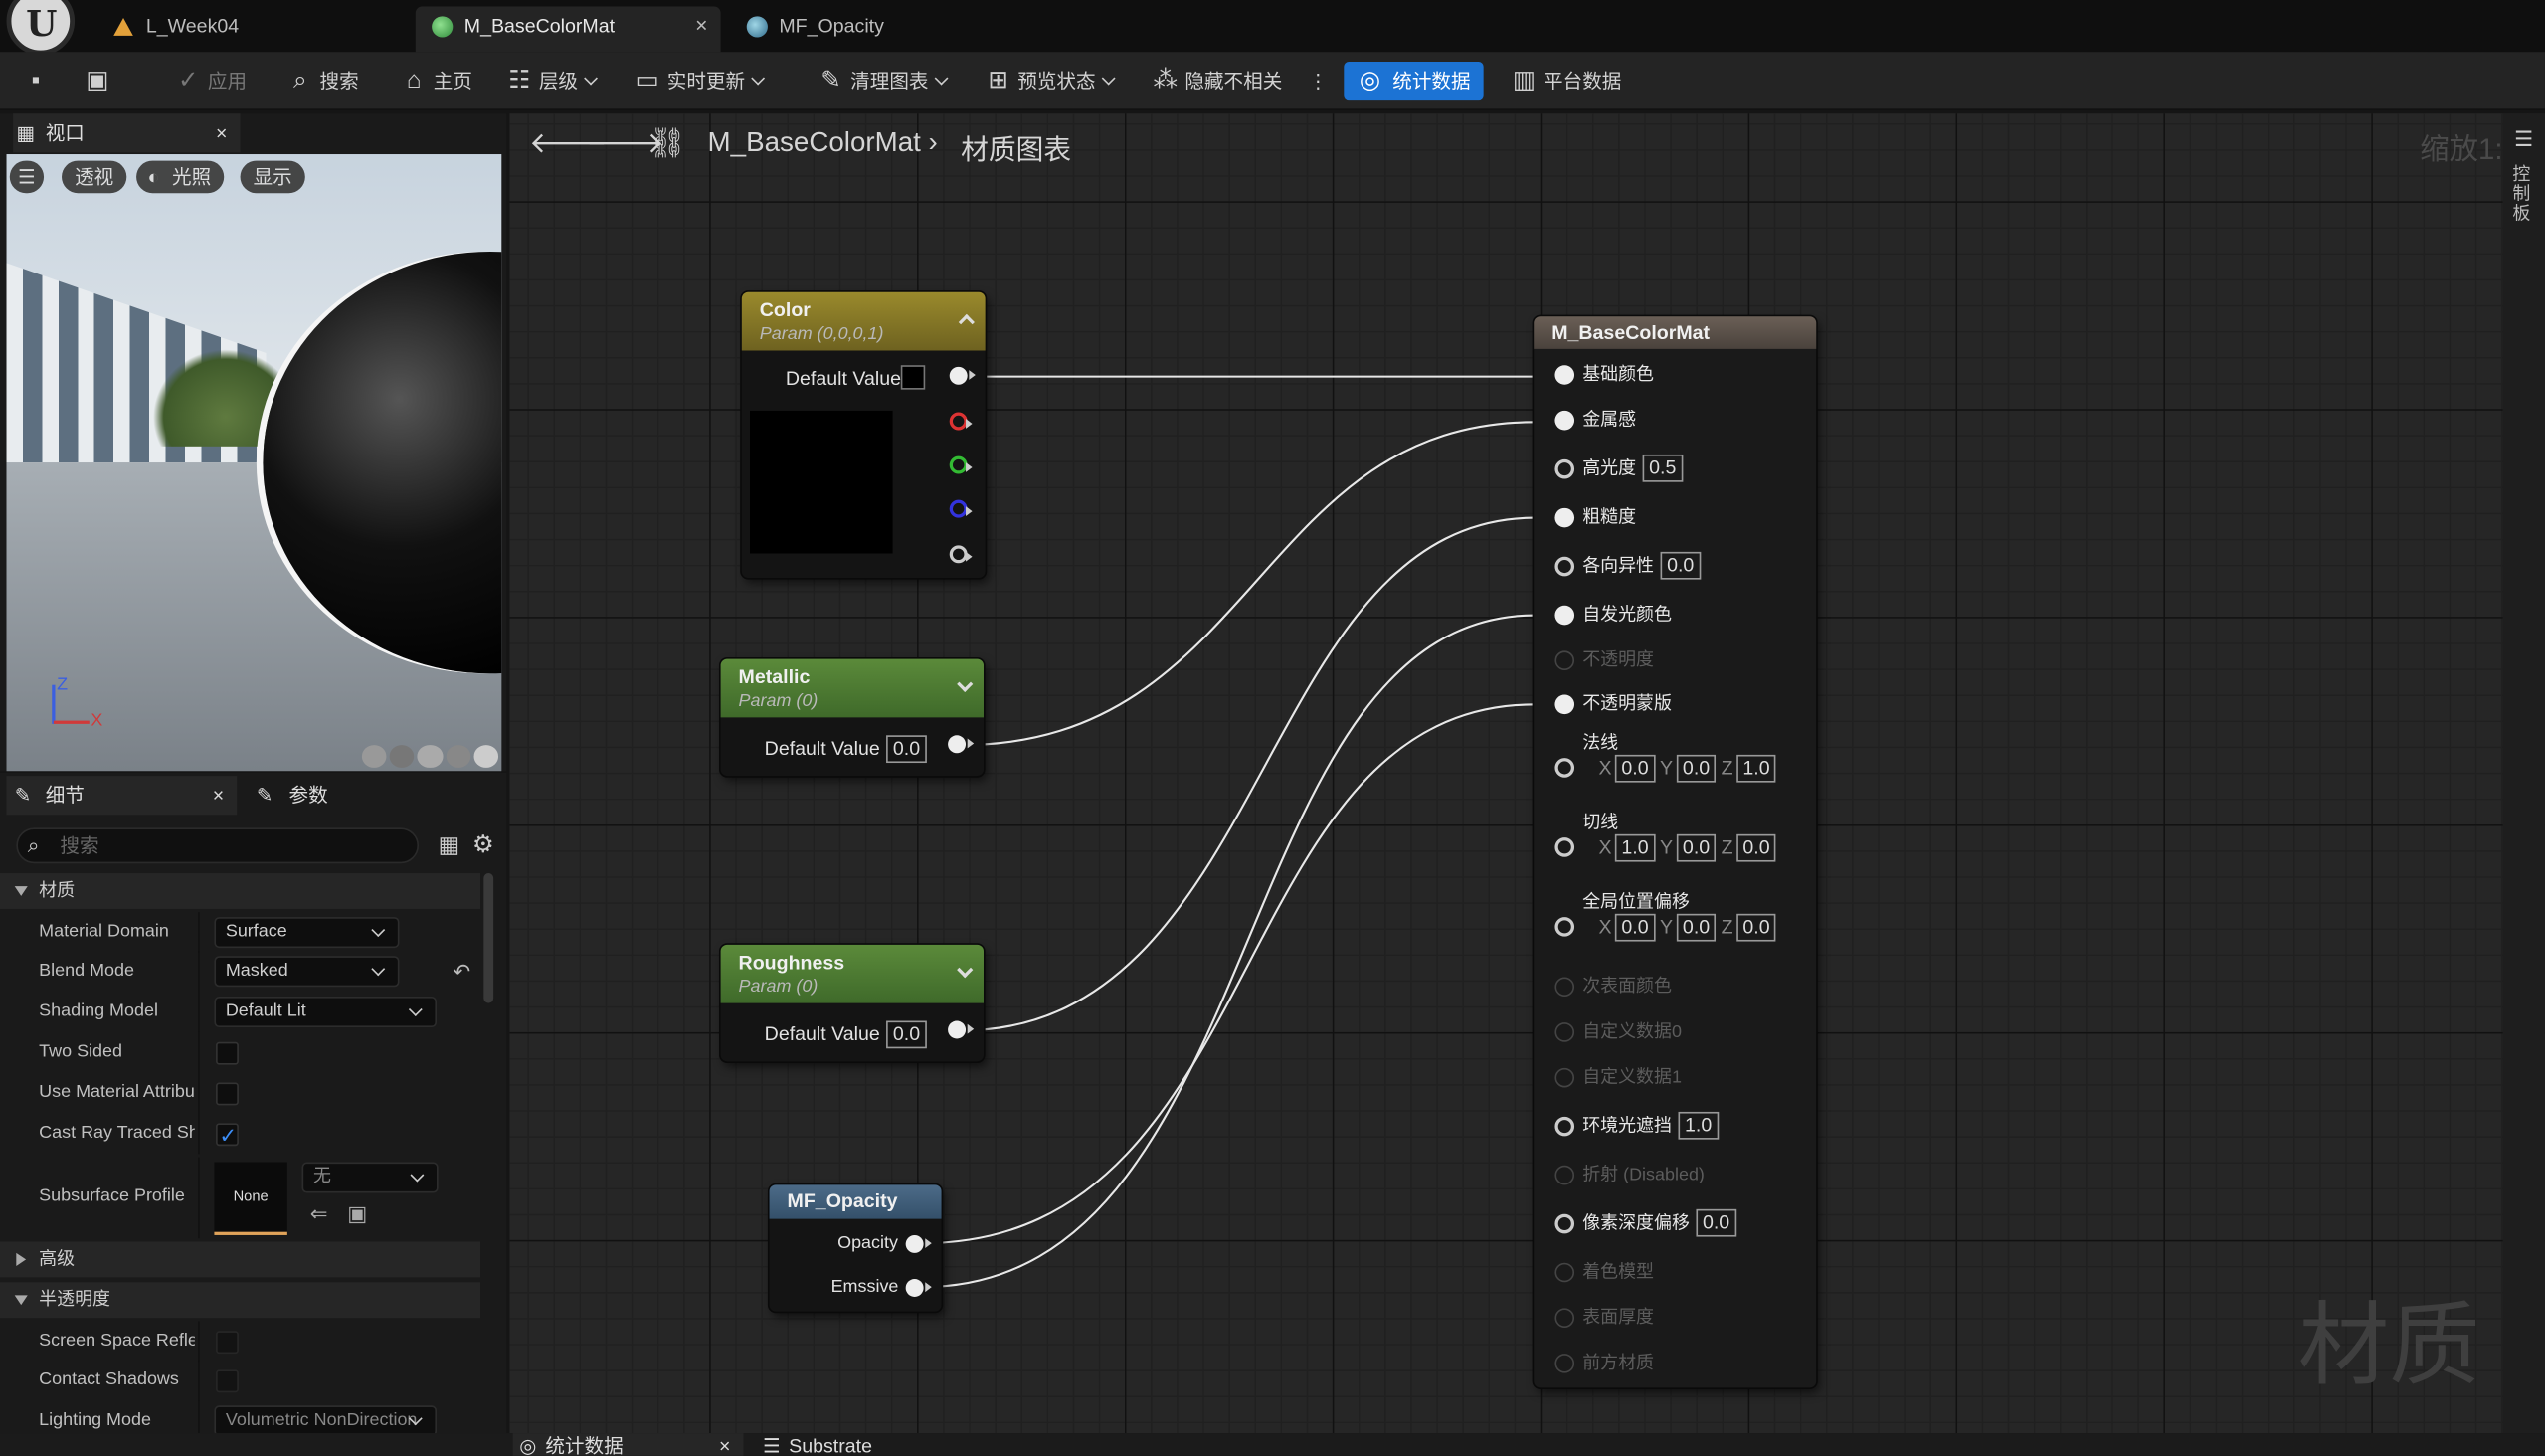 The height and width of the screenshot is (1456, 2545). What do you see at coordinates (209, 81) in the screenshot?
I see `apply-button: ✓ 应用` at bounding box center [209, 81].